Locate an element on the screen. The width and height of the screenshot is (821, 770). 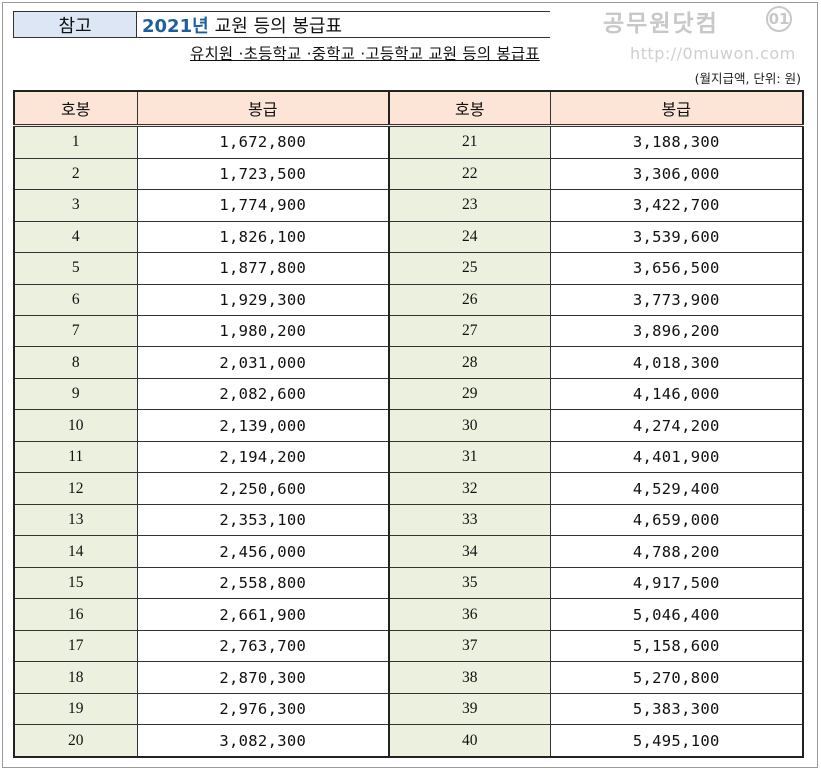
watermark-badge-icon: 01 is located at coordinates (779, 19).